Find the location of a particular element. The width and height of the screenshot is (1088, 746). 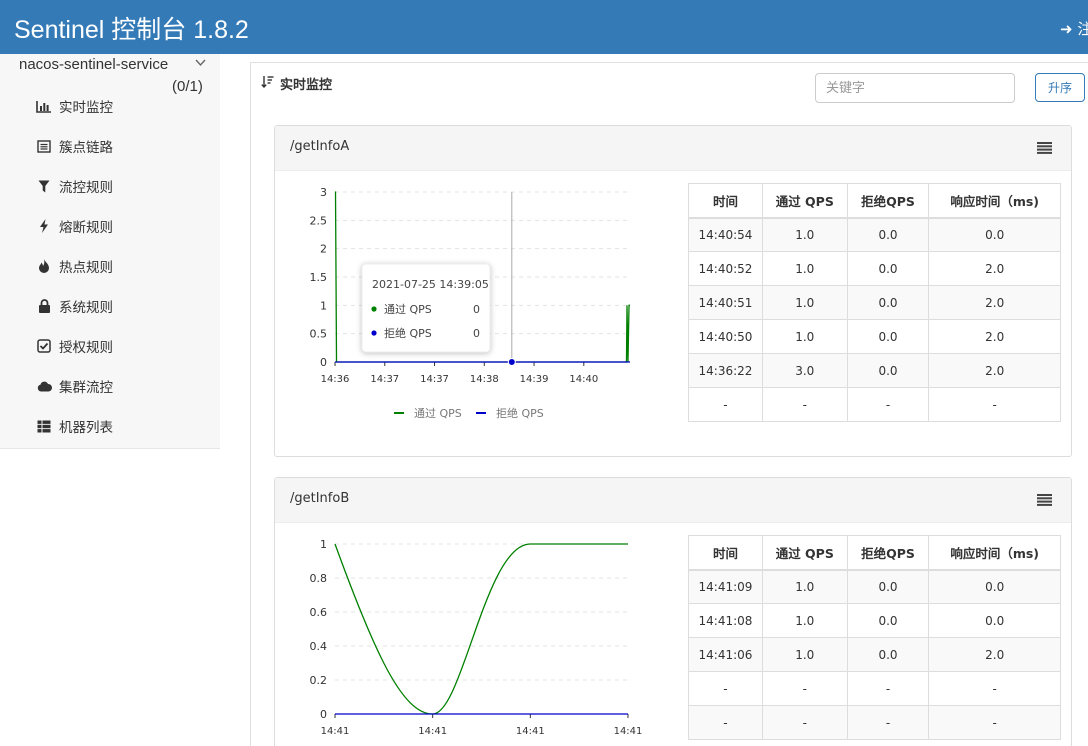

sidebar-item-cluster-flow: 集群流控 is located at coordinates (74, 386).